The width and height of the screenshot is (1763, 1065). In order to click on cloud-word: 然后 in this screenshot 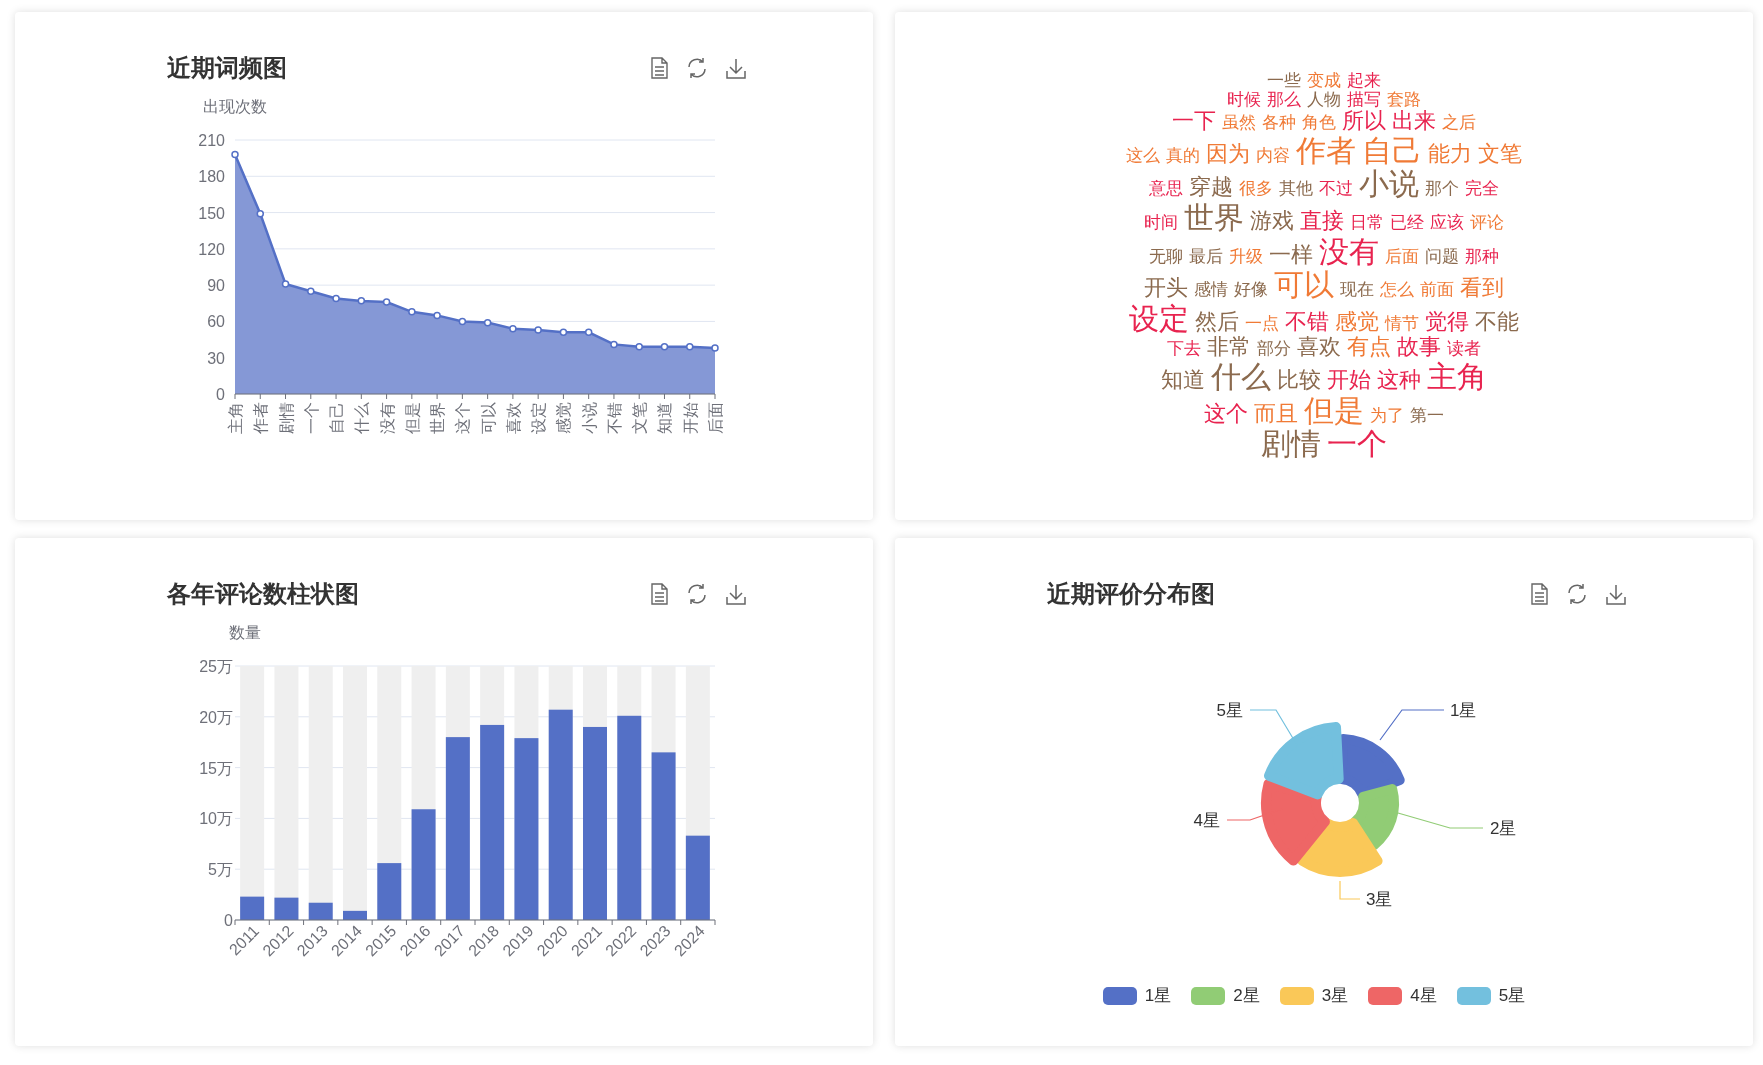, I will do `click(1217, 322)`.